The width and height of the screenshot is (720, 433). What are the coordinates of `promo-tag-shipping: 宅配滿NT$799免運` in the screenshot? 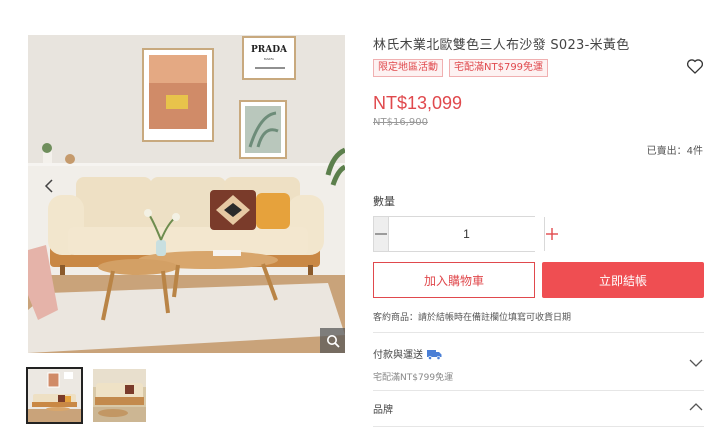 It's located at (499, 68).